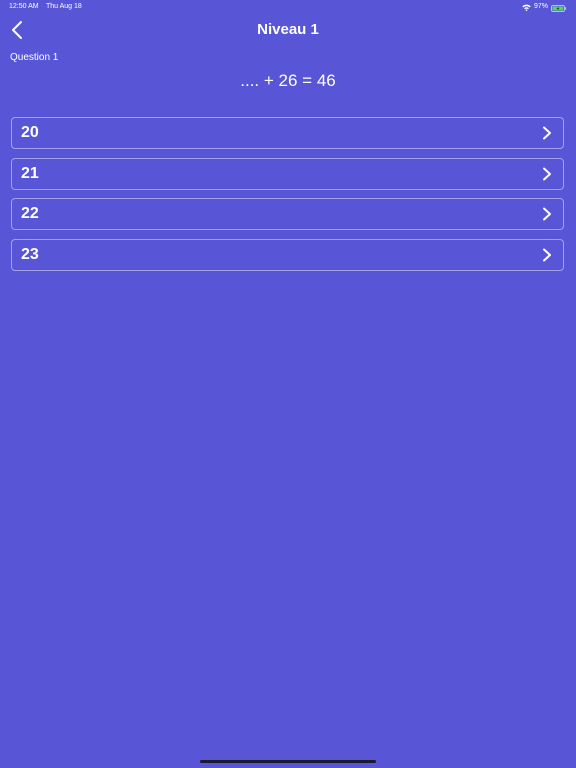 The image size is (576, 768). I want to click on answer-label: 21, so click(30, 173).